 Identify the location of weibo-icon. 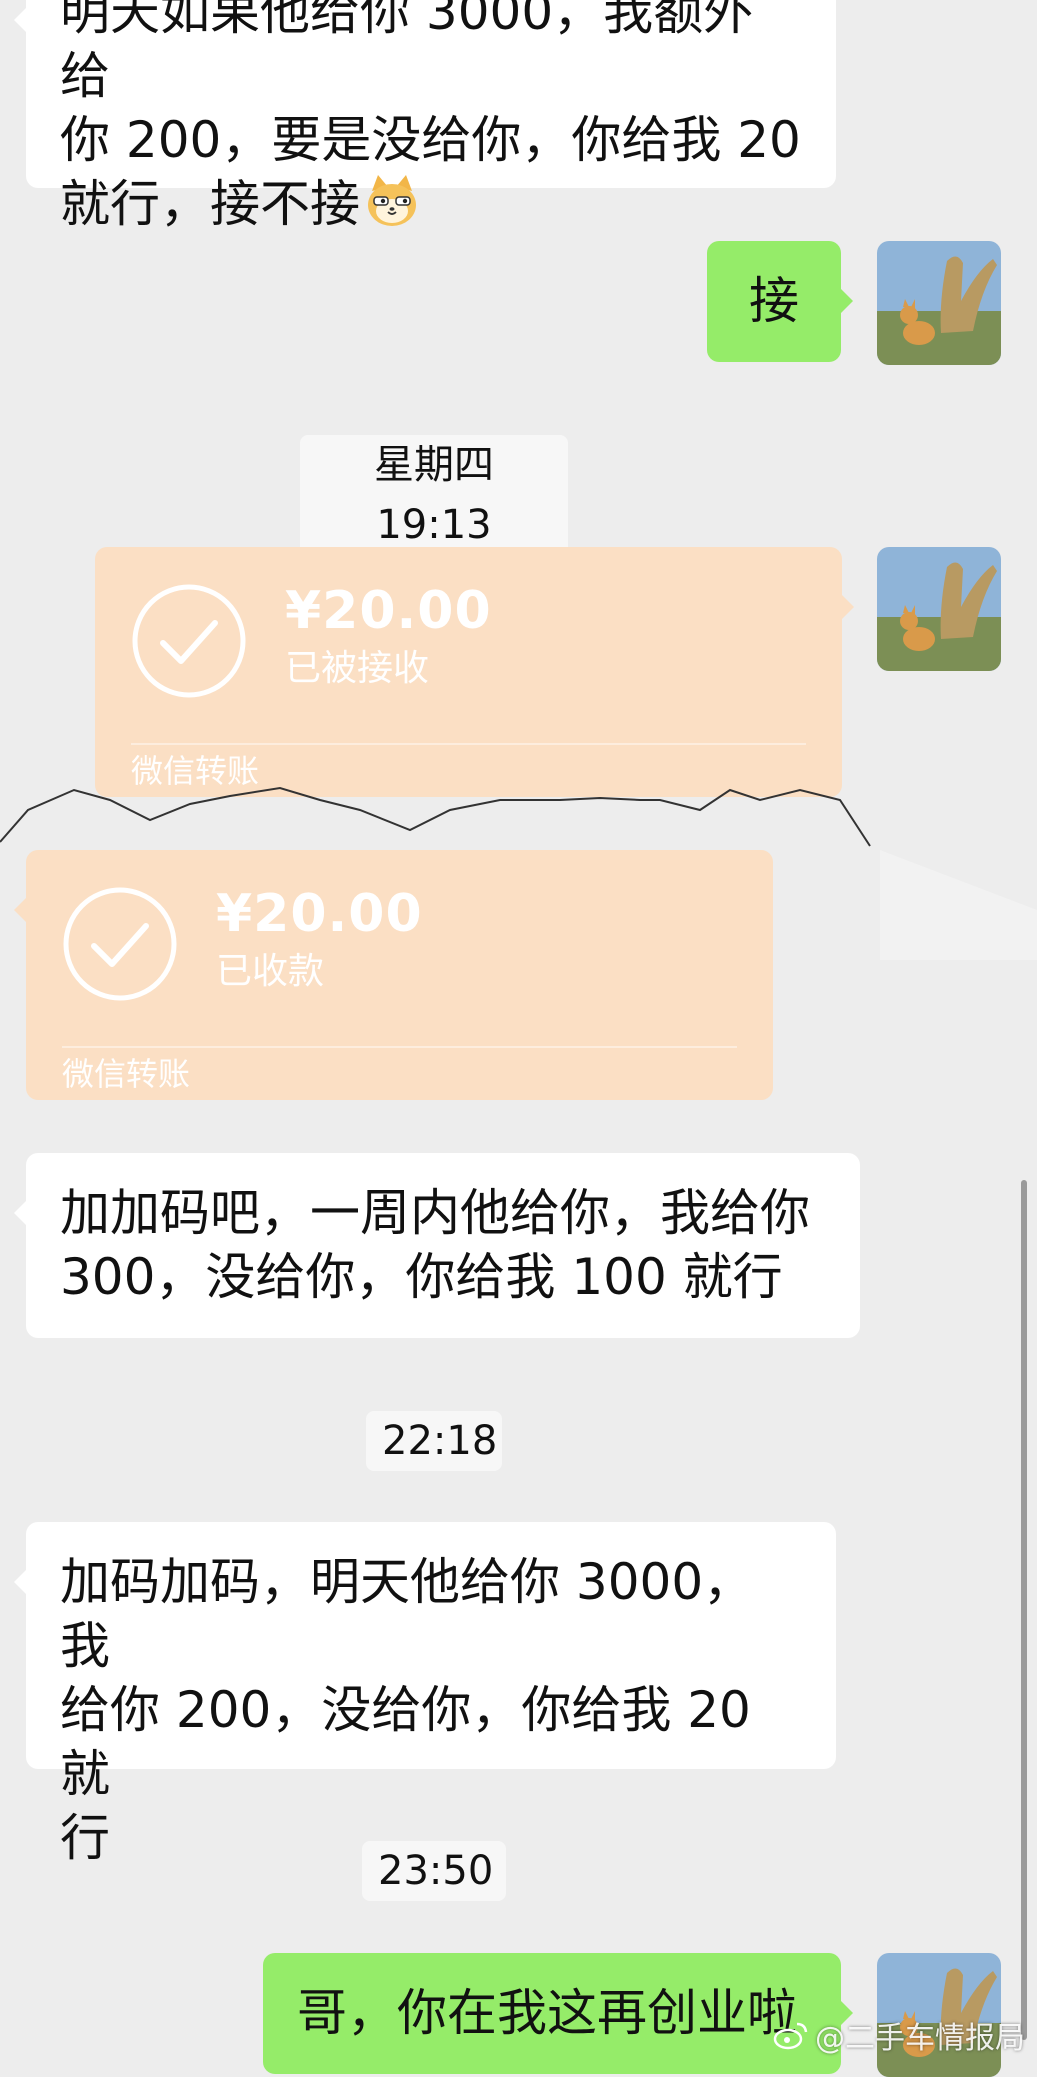
(790, 2036).